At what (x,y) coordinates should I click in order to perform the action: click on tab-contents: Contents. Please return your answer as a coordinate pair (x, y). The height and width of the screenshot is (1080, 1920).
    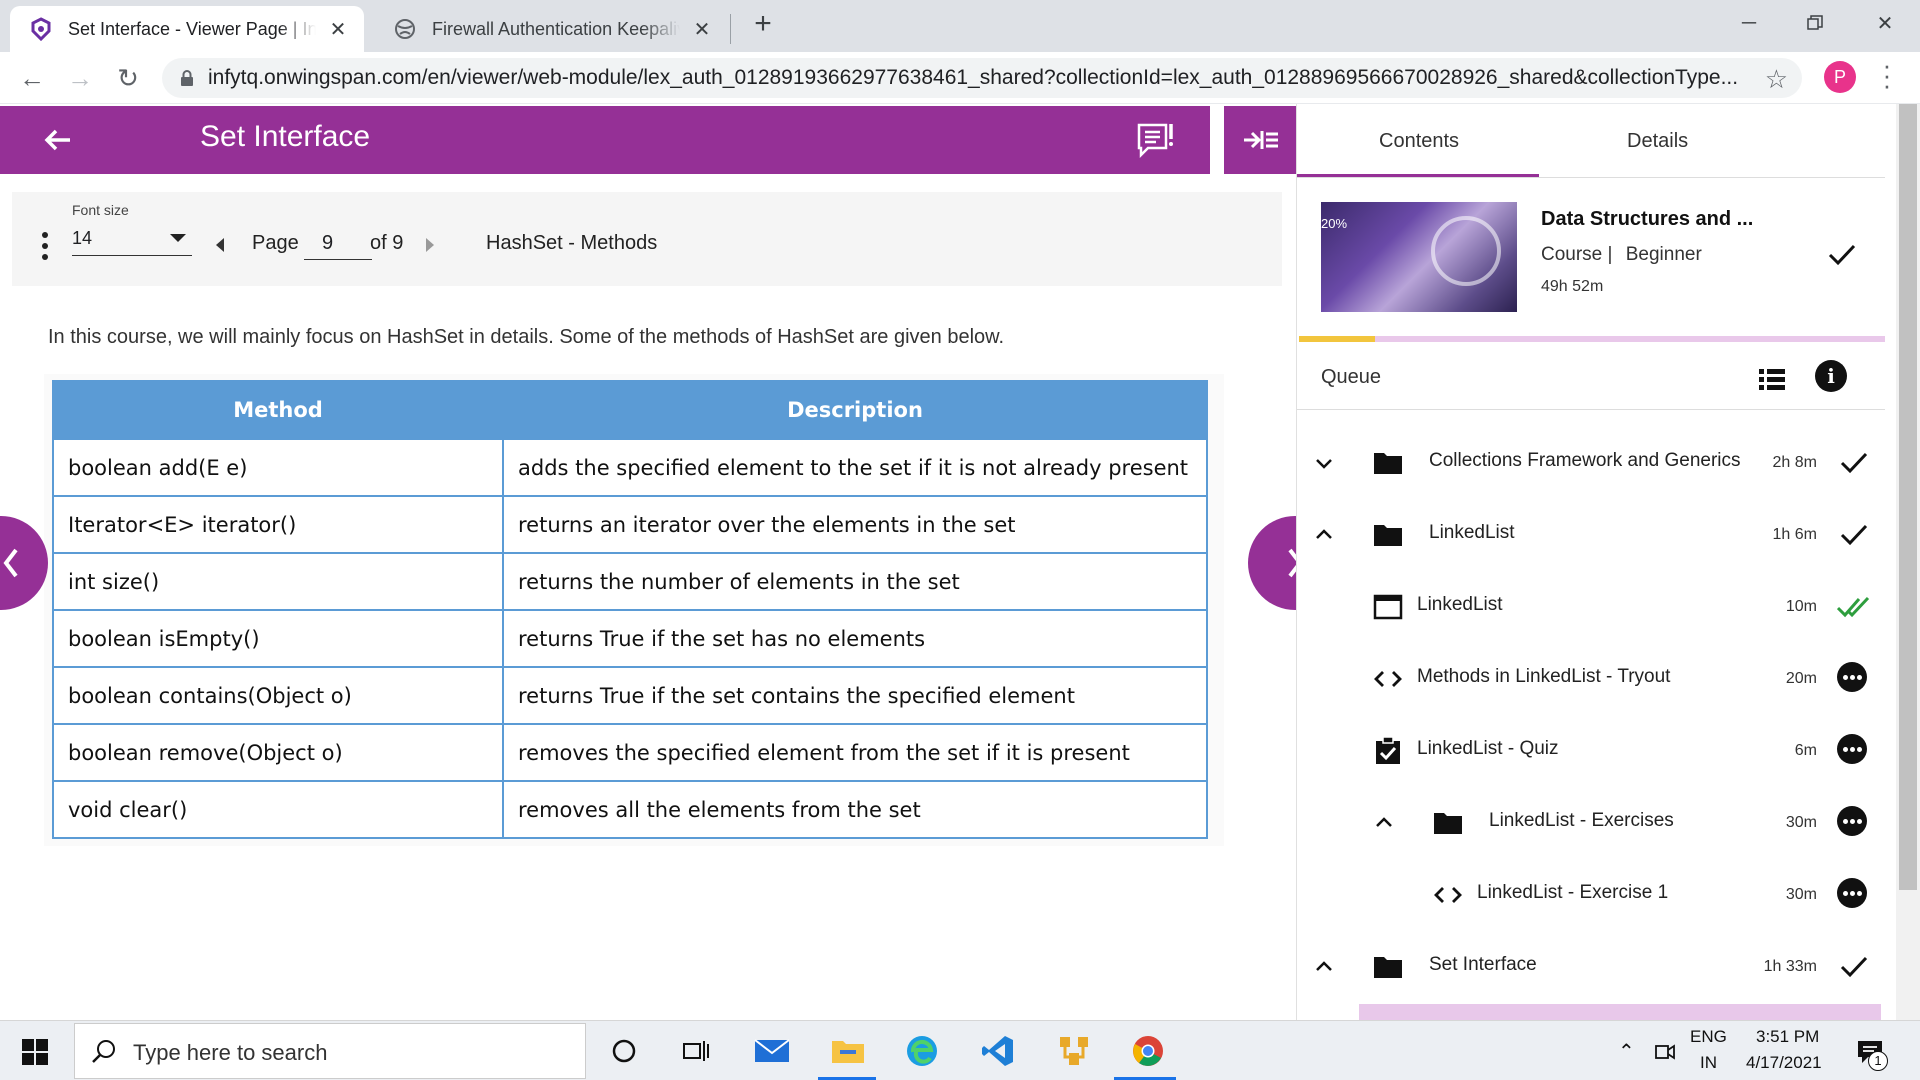
    Looking at the image, I should click on (1419, 141).